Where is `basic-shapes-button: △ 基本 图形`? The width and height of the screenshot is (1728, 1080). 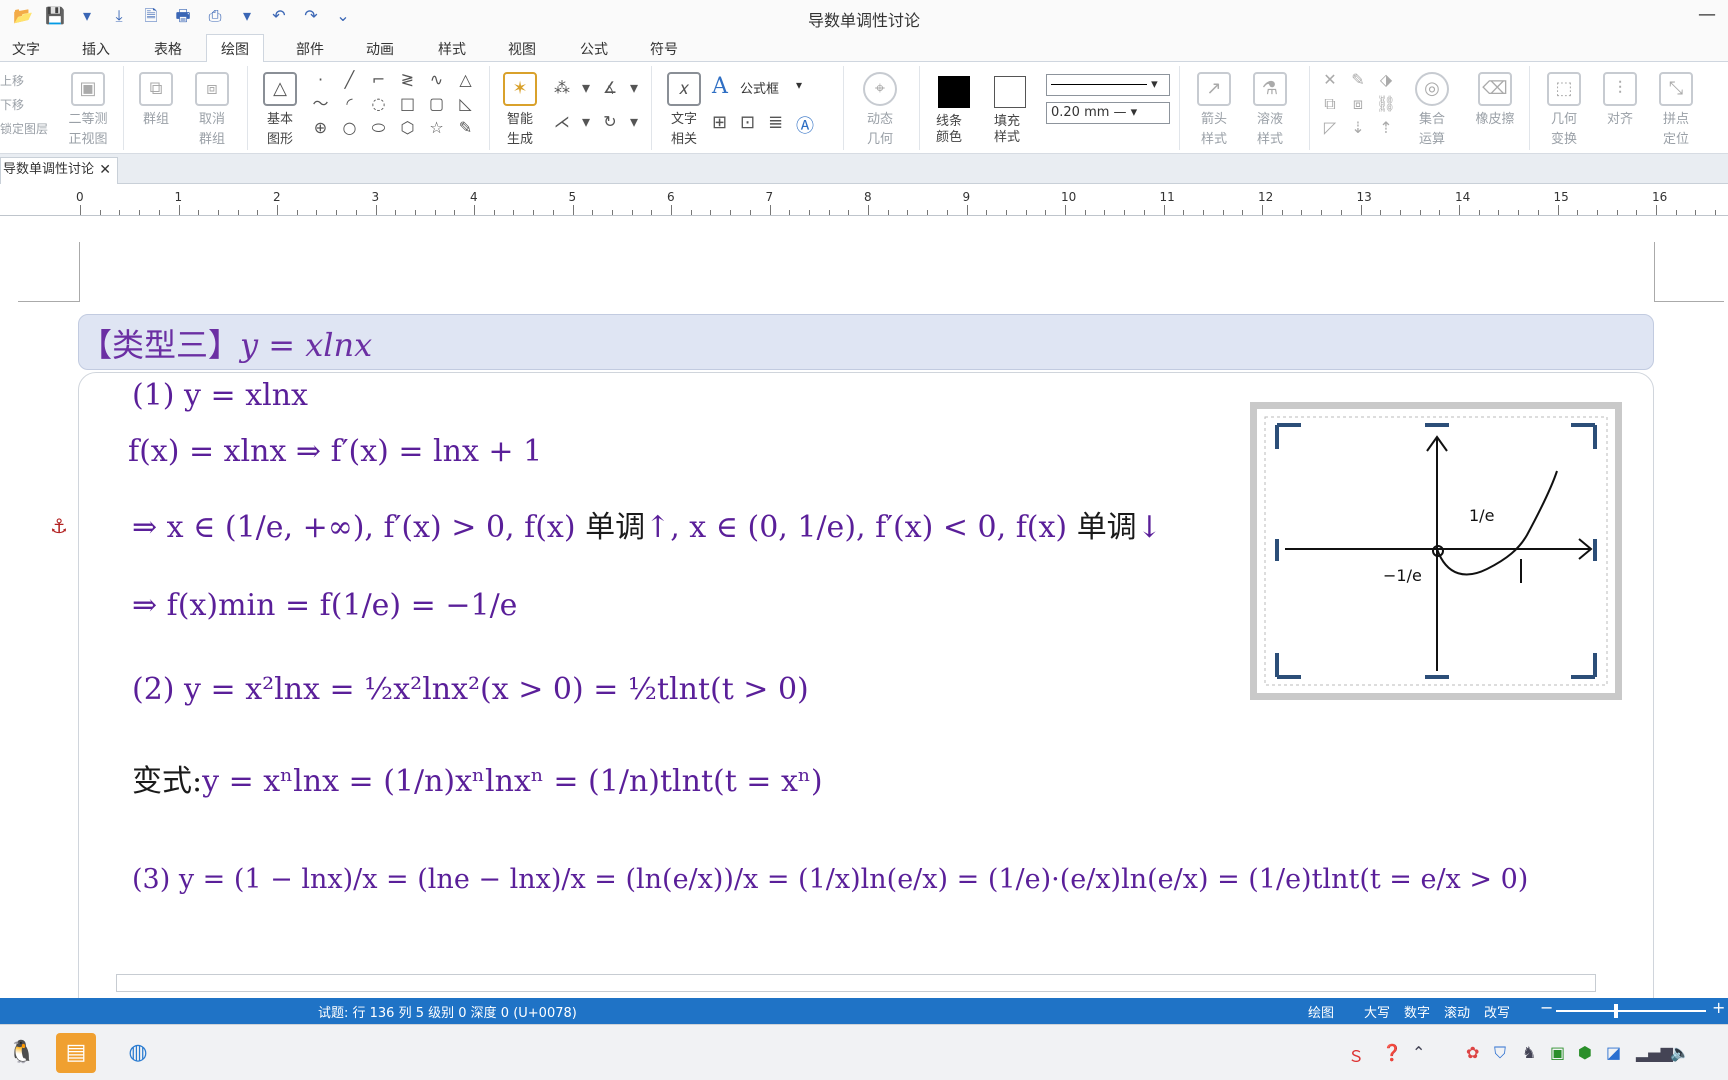
basic-shapes-button: △ 基本 图形 is located at coordinates (280, 108).